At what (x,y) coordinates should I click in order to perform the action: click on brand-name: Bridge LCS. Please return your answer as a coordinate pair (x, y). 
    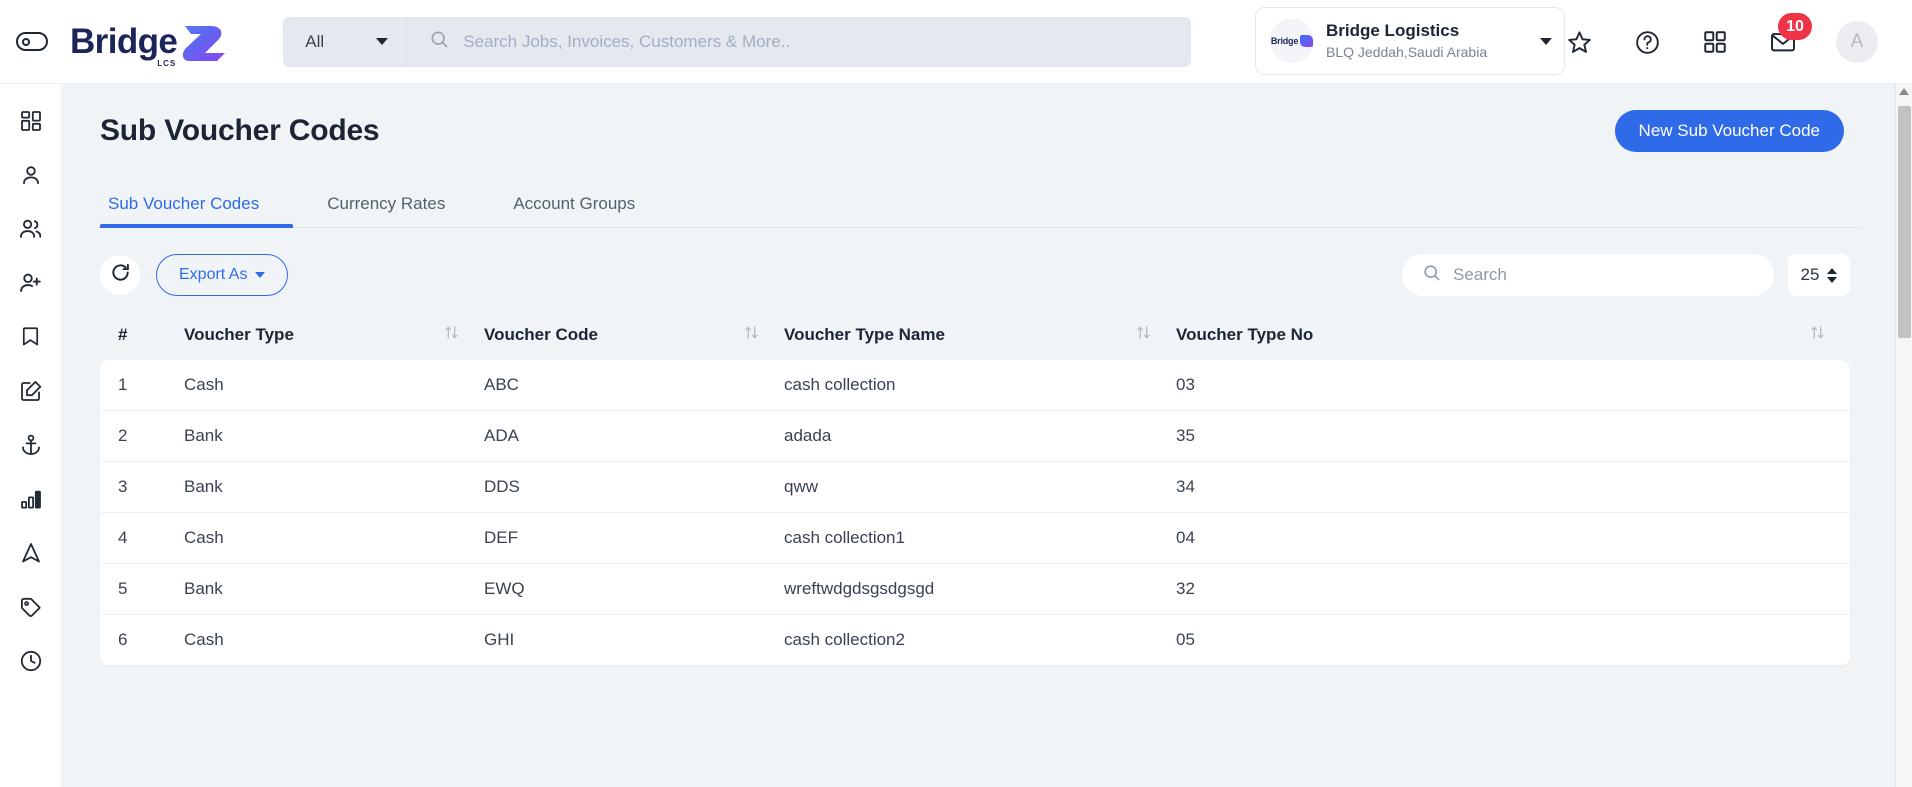
    Looking at the image, I should click on (124, 45).